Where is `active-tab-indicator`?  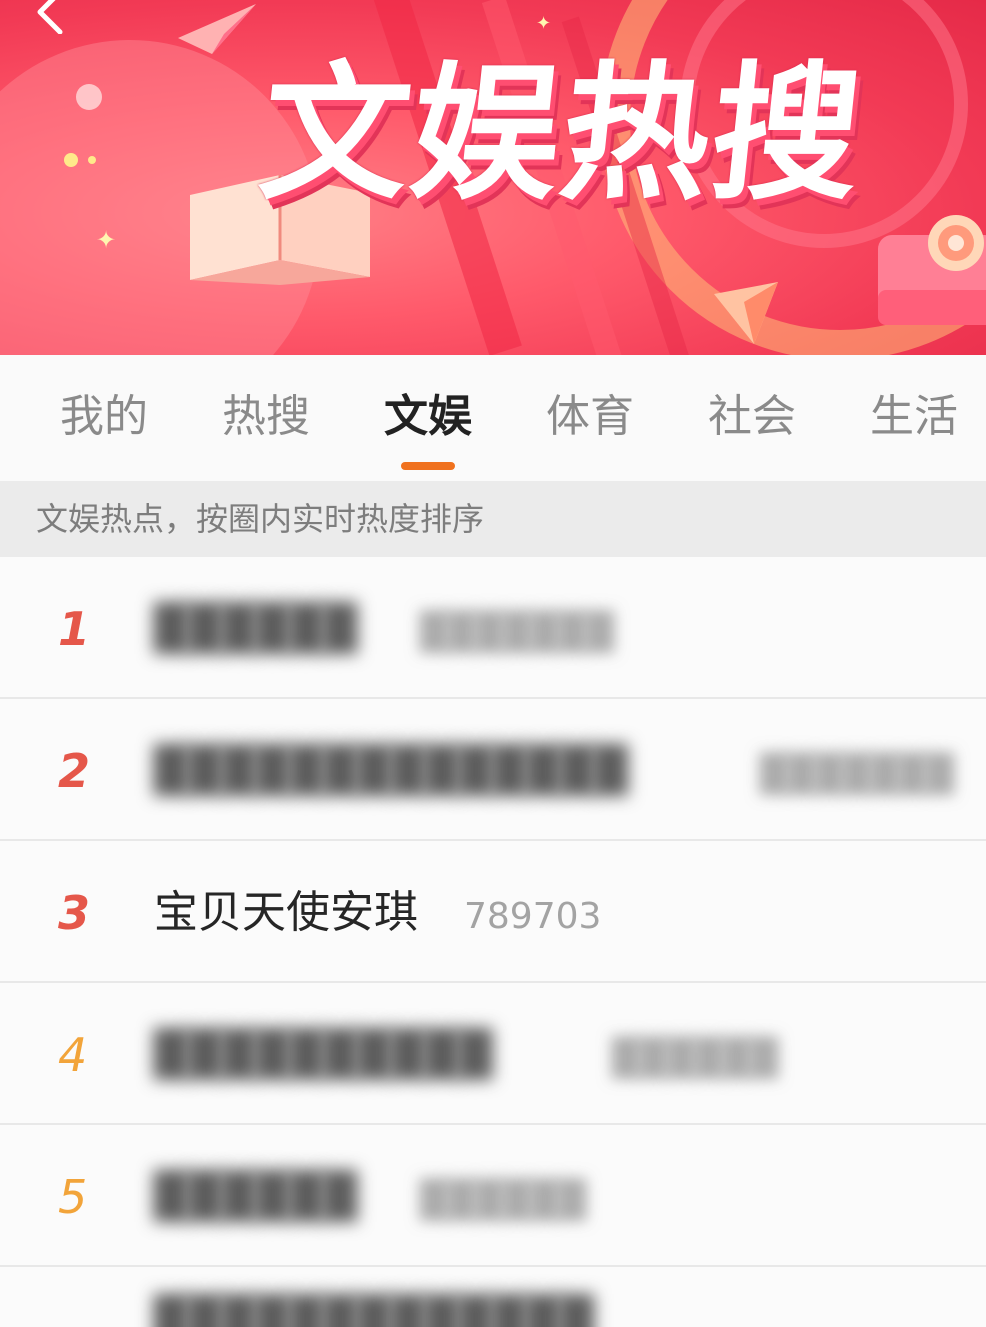 active-tab-indicator is located at coordinates (428, 466).